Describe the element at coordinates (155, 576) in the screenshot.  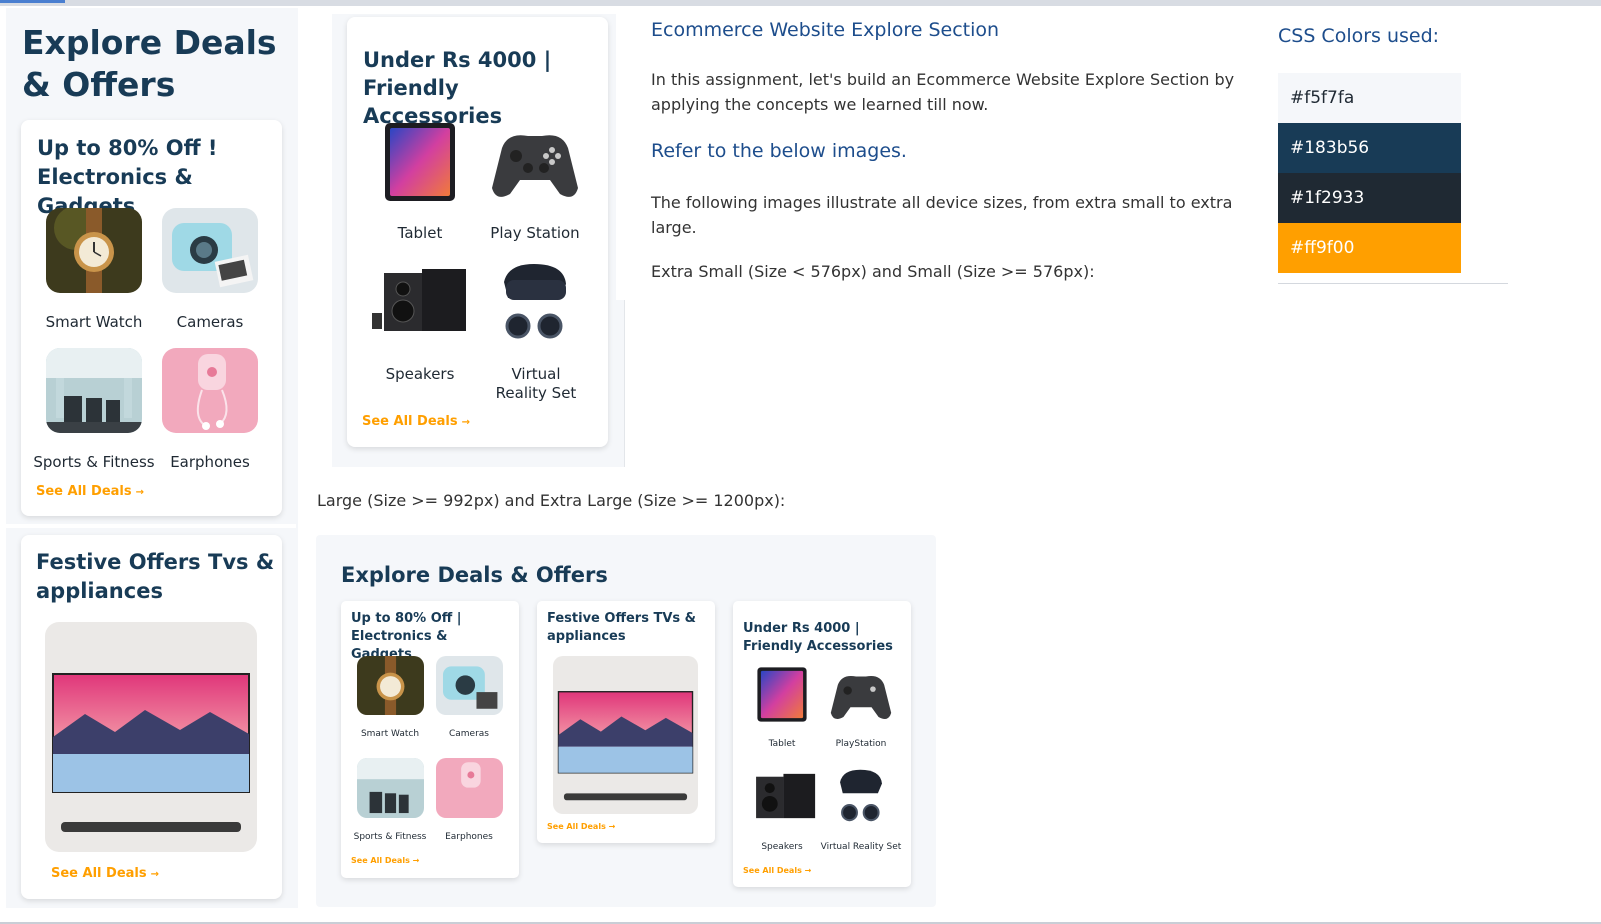
I see `mobile-card-festive-title: Festive Offers Tvs & appliances` at that location.